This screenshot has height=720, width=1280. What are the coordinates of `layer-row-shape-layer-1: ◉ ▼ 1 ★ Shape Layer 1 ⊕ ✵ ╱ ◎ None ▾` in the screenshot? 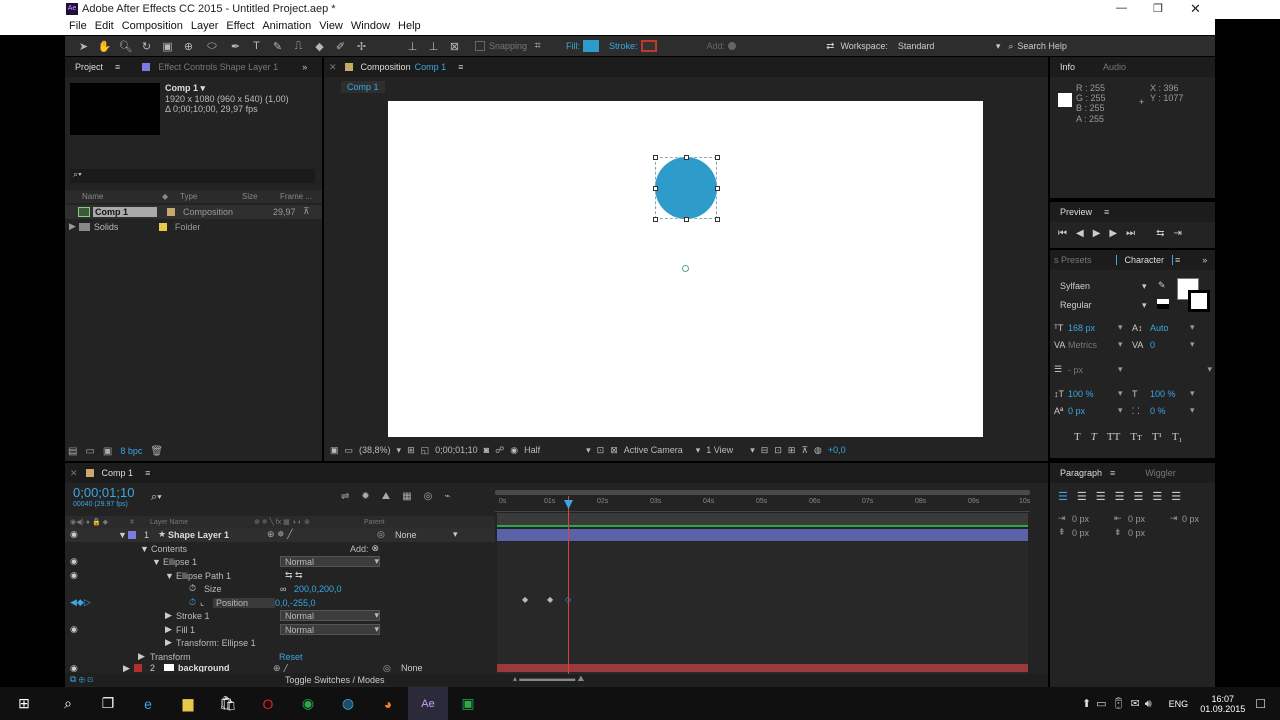 It's located at (280, 535).